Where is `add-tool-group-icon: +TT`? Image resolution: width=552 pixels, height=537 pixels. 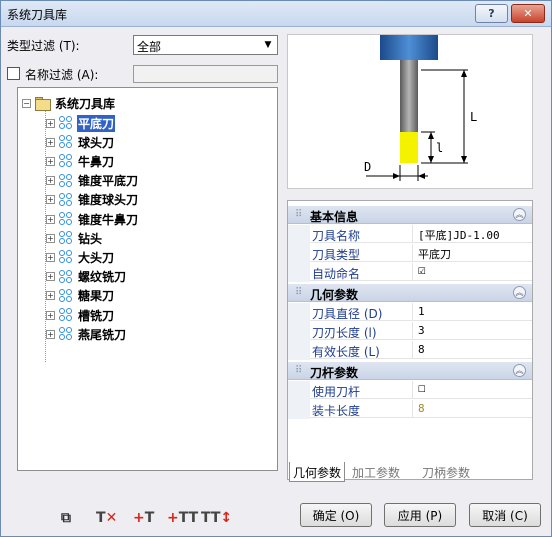 add-tool-group-icon: +TT is located at coordinates (182, 518).